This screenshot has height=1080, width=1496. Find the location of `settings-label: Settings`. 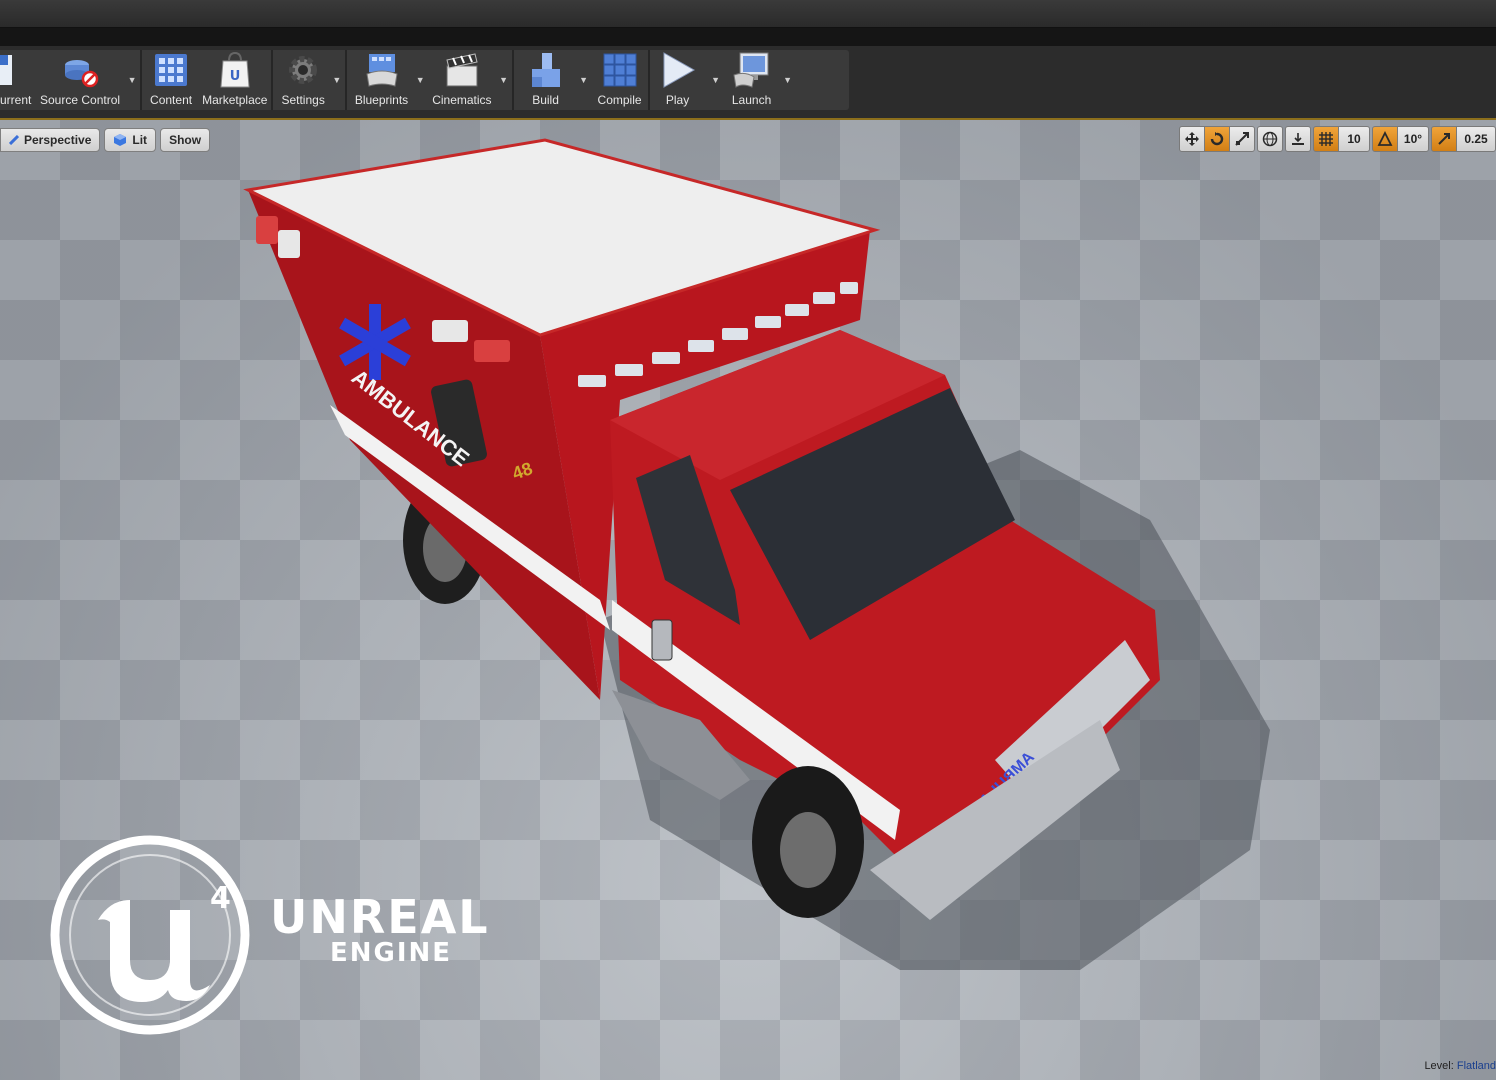

settings-label: Settings is located at coordinates (303, 100).